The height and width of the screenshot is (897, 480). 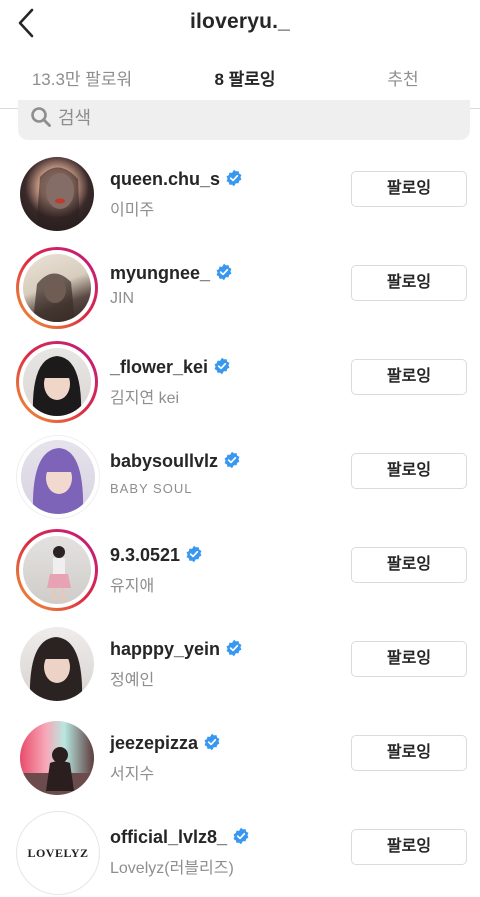 What do you see at coordinates (240, 568) in the screenshot?
I see `list-item: 9.3.0521 유지애 팔로잉` at bounding box center [240, 568].